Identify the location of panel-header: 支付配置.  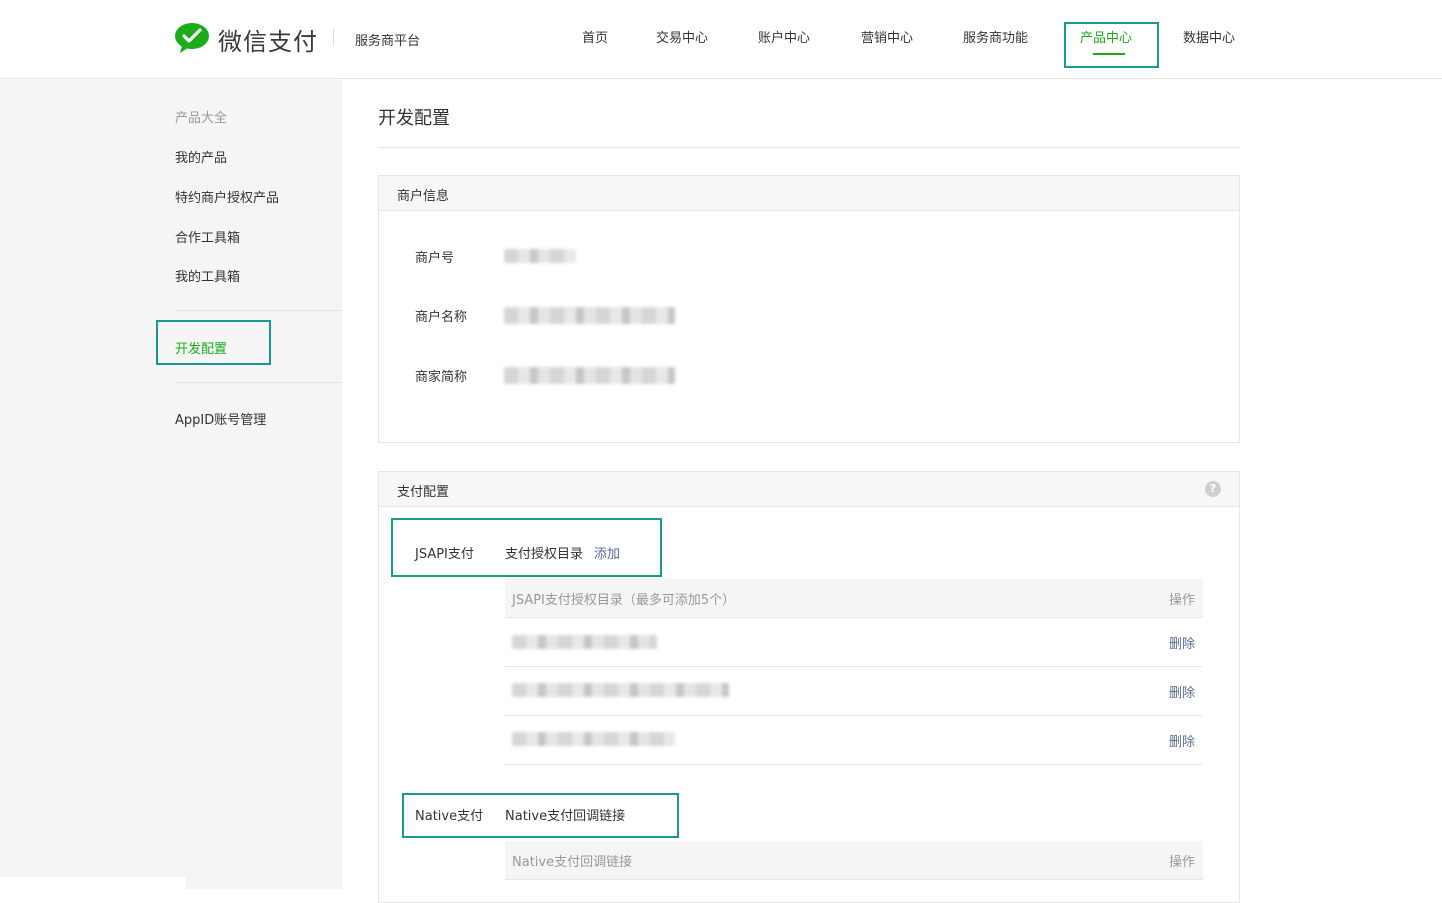
(809, 489).